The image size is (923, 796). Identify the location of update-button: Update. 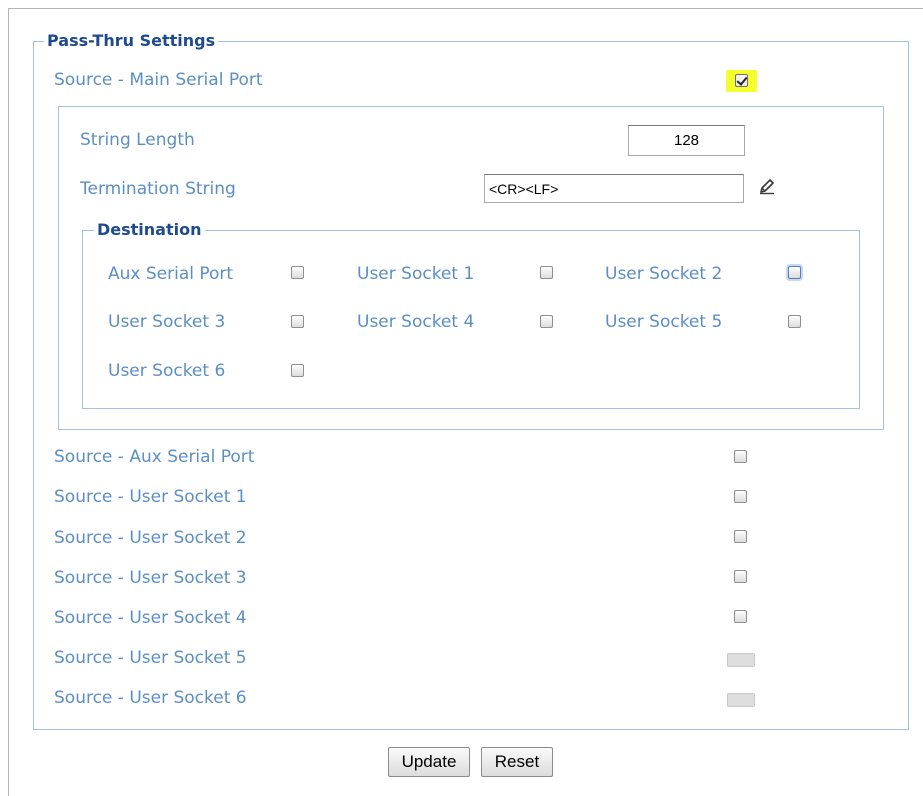
(429, 762).